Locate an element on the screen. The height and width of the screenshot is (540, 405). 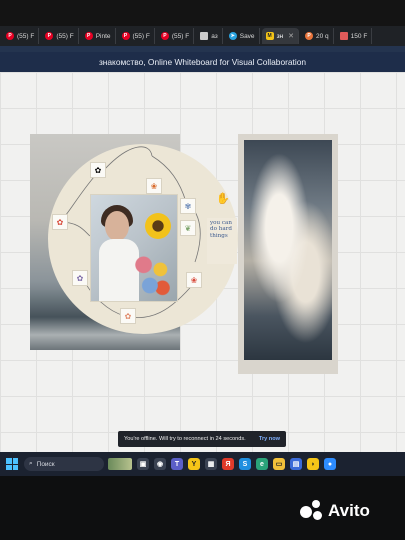
browser-tab: P Pinte is located at coordinates (98, 36).